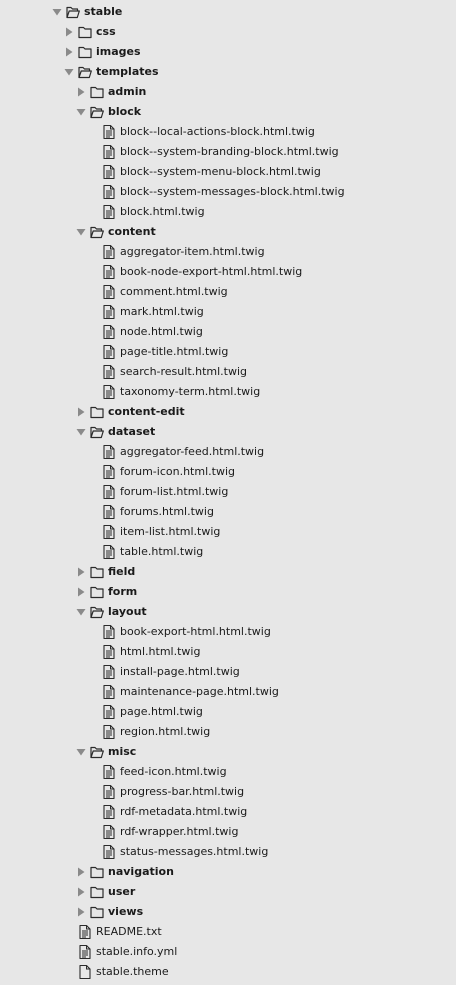 The height and width of the screenshot is (985, 456). What do you see at coordinates (103, 11) in the screenshot?
I see `folder-label: stable` at bounding box center [103, 11].